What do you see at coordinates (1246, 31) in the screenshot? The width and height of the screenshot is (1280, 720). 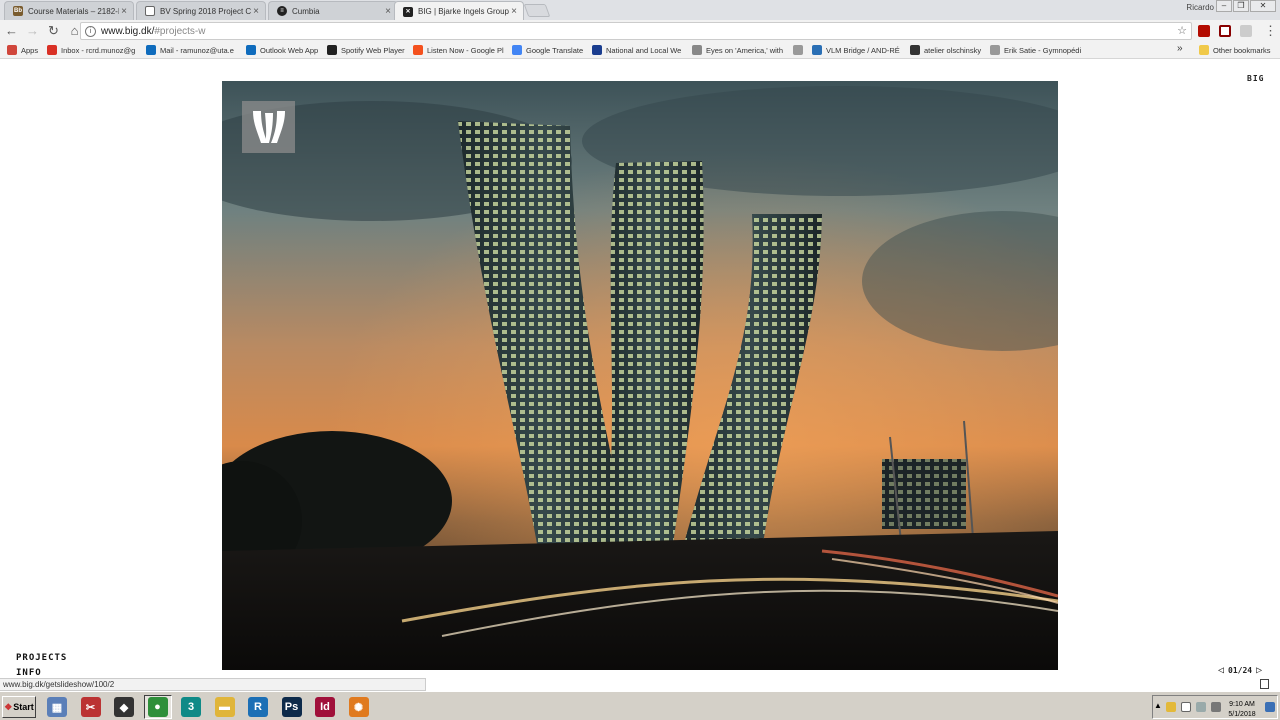 I see `extension-icon` at bounding box center [1246, 31].